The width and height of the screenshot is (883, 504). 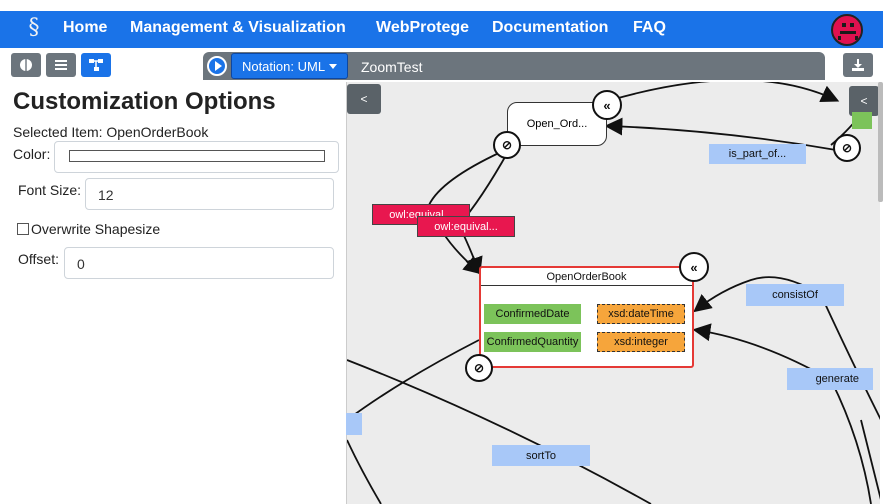 What do you see at coordinates (586, 277) in the screenshot?
I see `main-node-title: OpenOrderBook` at bounding box center [586, 277].